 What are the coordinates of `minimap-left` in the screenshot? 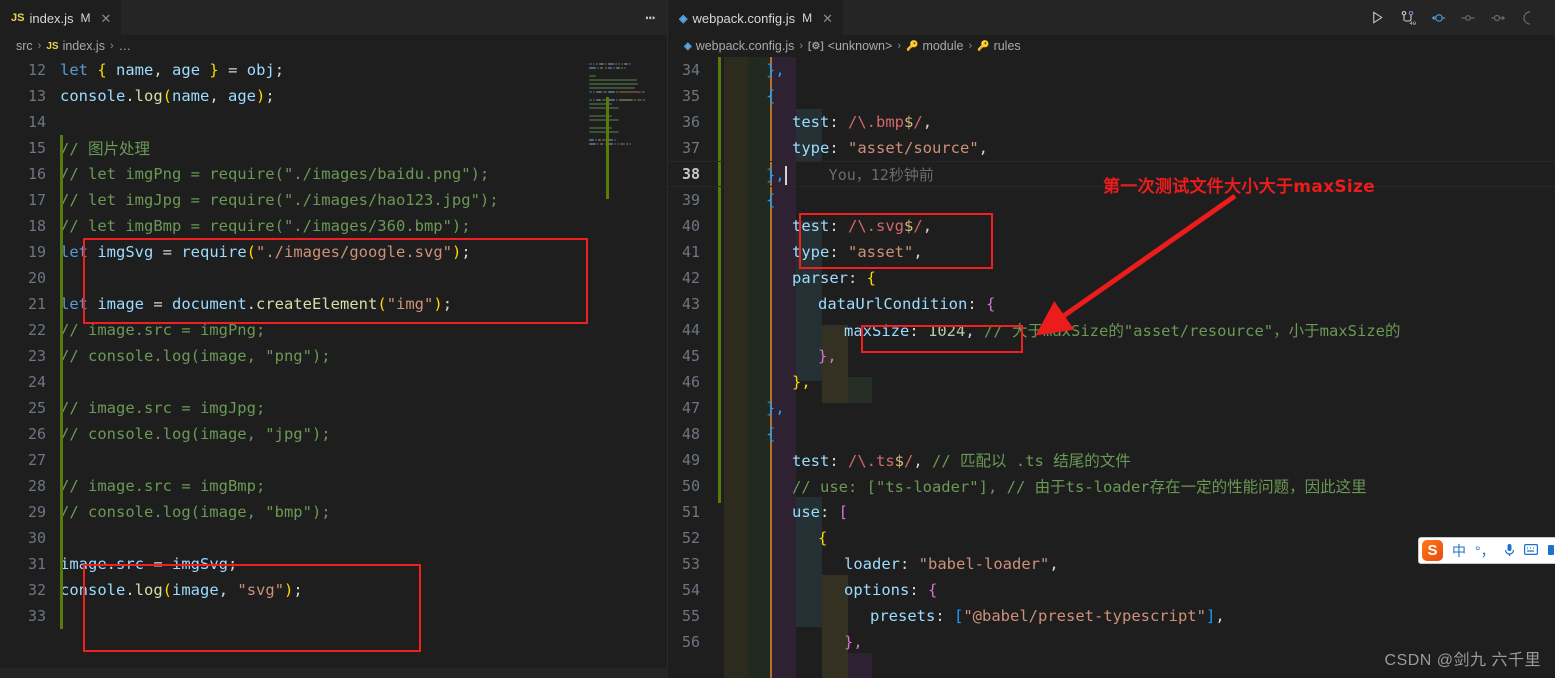 It's located at (618, 367).